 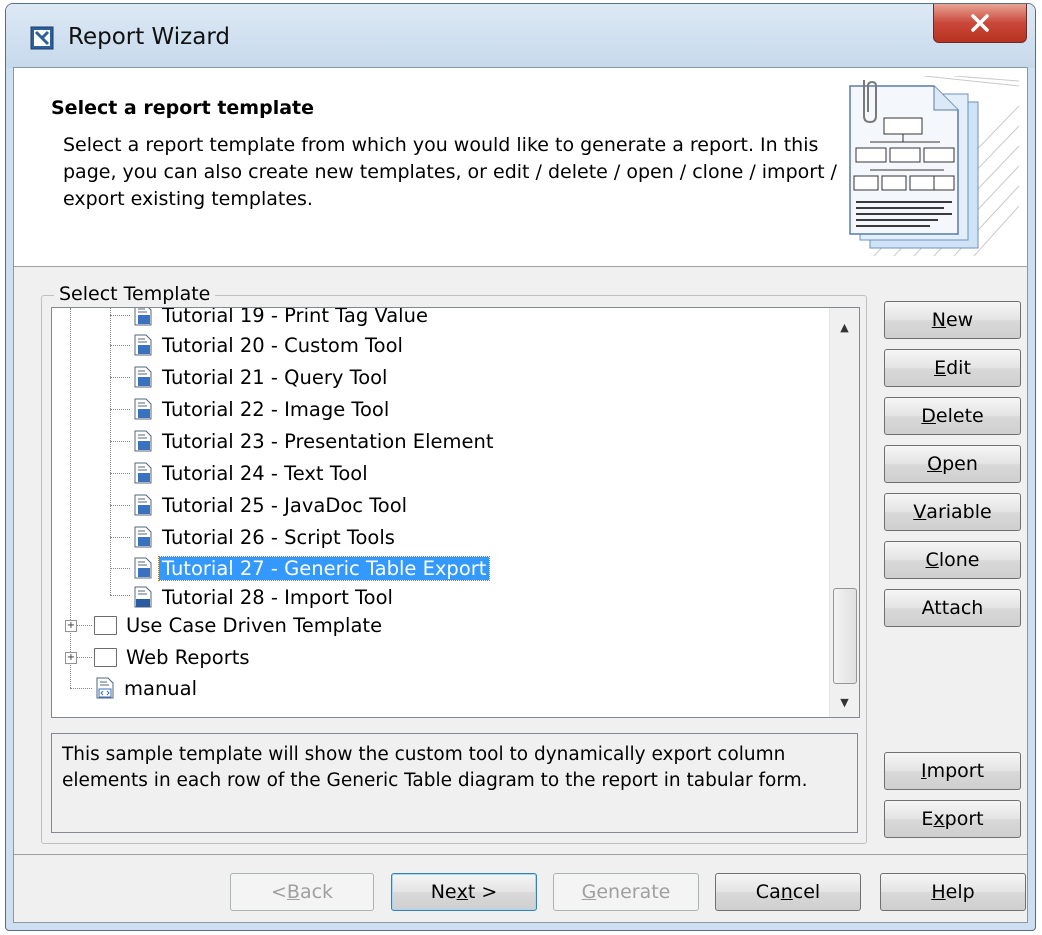 What do you see at coordinates (276, 409) in the screenshot?
I see `tree-item-label: Tutorial 22 - Image Tool` at bounding box center [276, 409].